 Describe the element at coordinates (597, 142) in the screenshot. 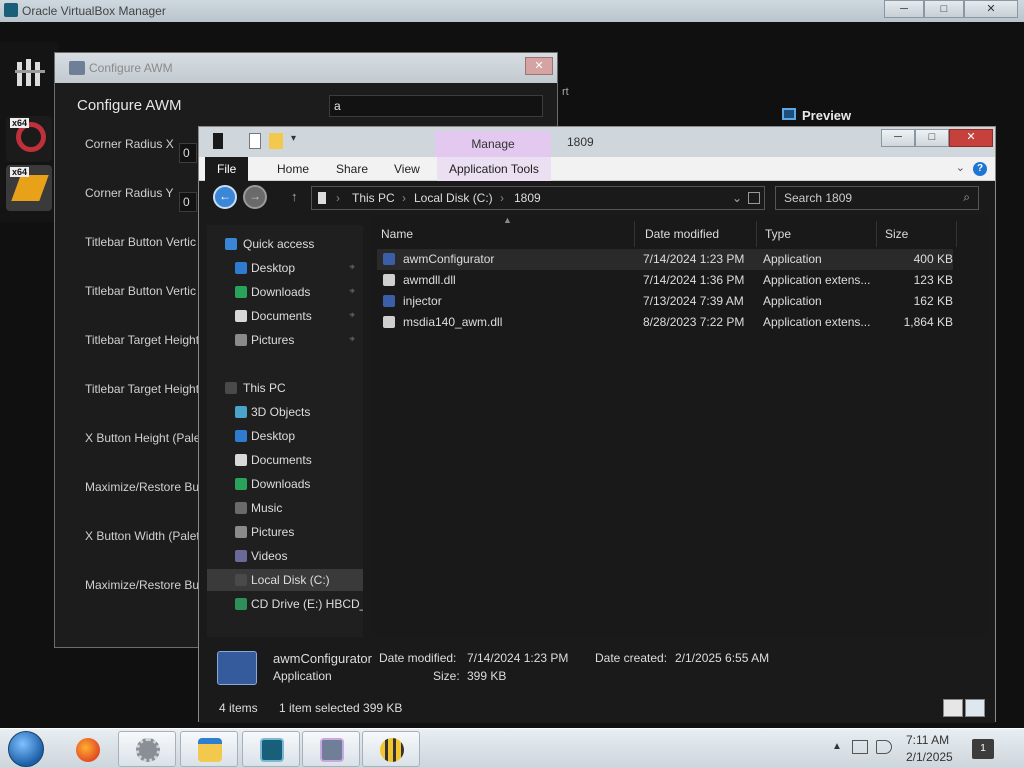

I see `explorer-titlebar: ▾ Manage 1809 ─ □ ✕` at that location.